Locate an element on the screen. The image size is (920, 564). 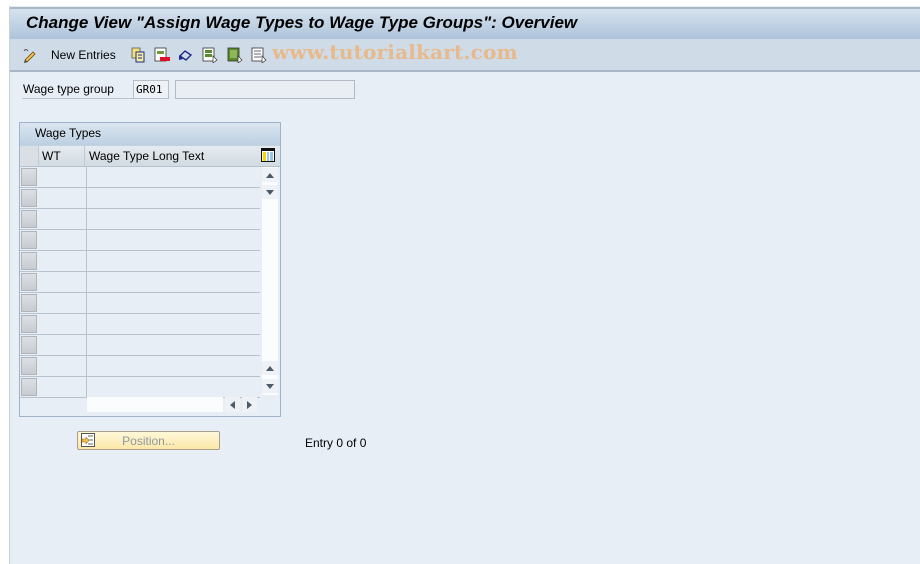
delete-button is located at coordinates (162, 55).